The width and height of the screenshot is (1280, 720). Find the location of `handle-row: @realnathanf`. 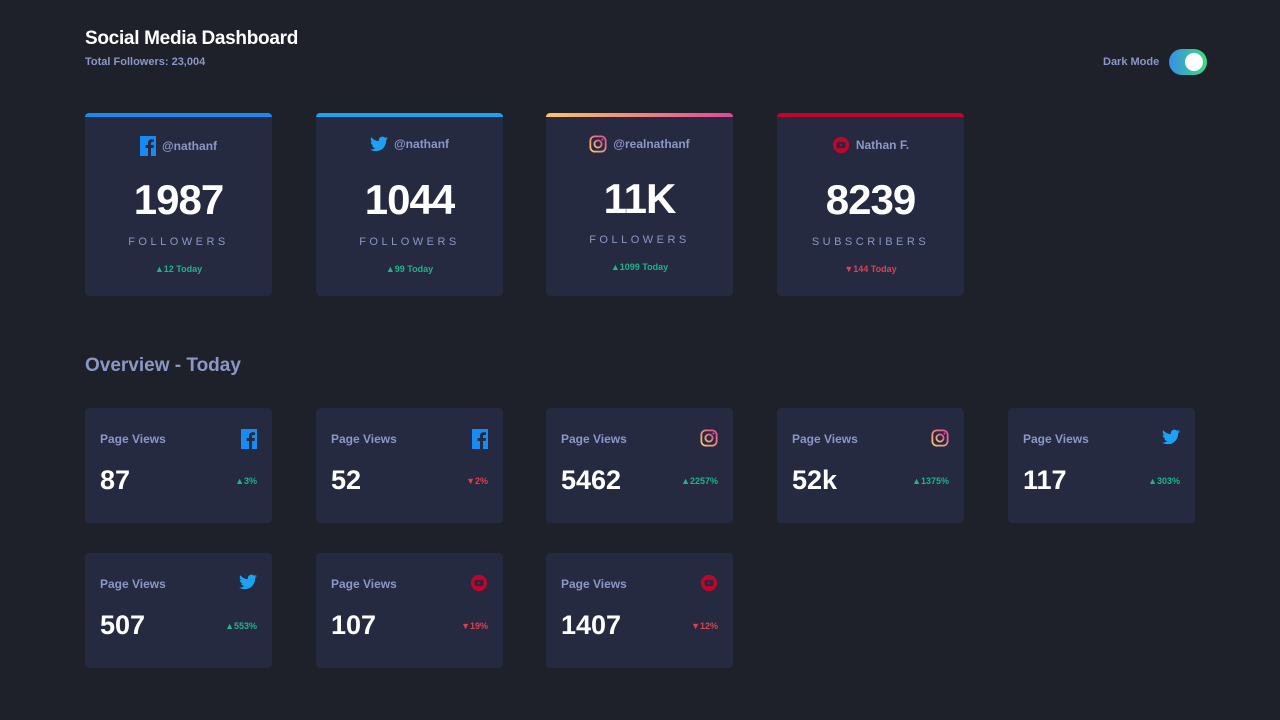

handle-row: @realnathanf is located at coordinates (639, 144).